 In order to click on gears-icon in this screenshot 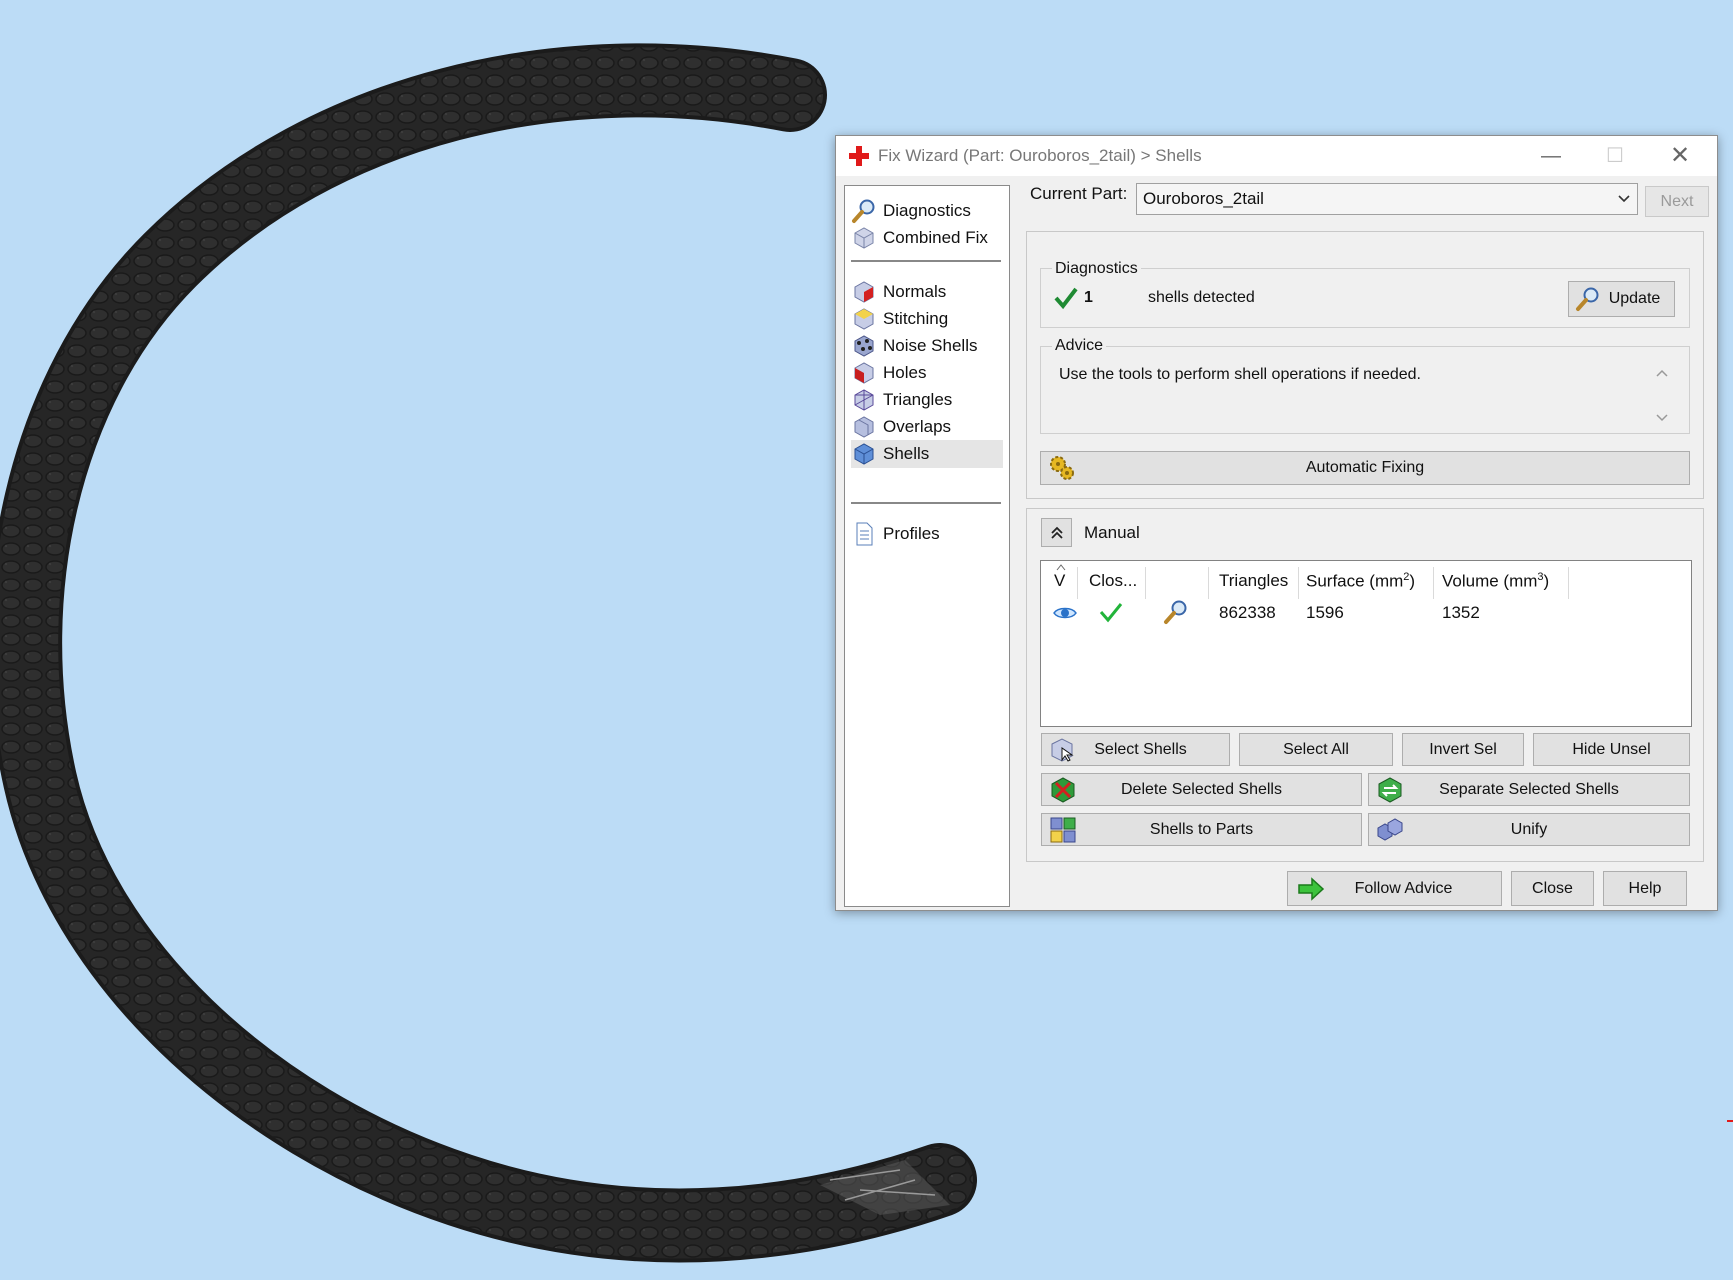, I will do `click(1062, 468)`.